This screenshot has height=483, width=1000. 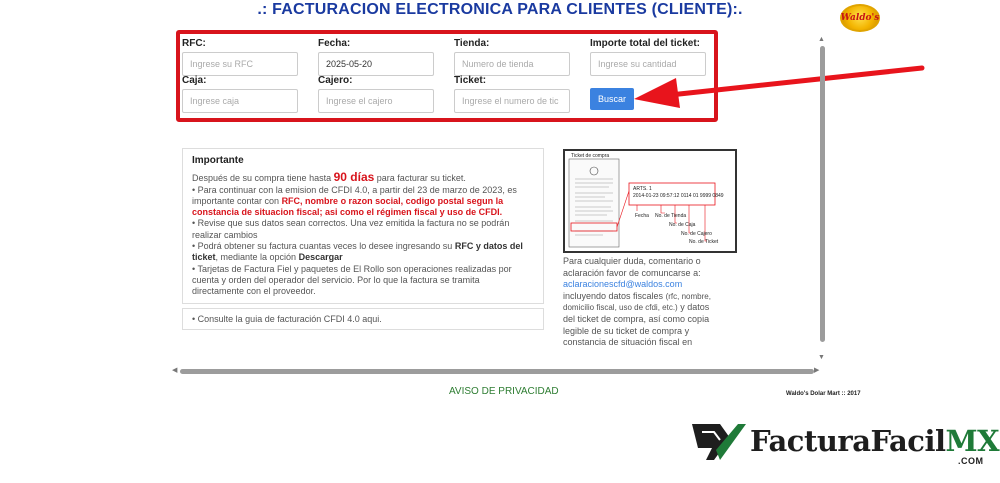 What do you see at coordinates (320, 257) in the screenshot?
I see `info-download-option: Descargar` at bounding box center [320, 257].